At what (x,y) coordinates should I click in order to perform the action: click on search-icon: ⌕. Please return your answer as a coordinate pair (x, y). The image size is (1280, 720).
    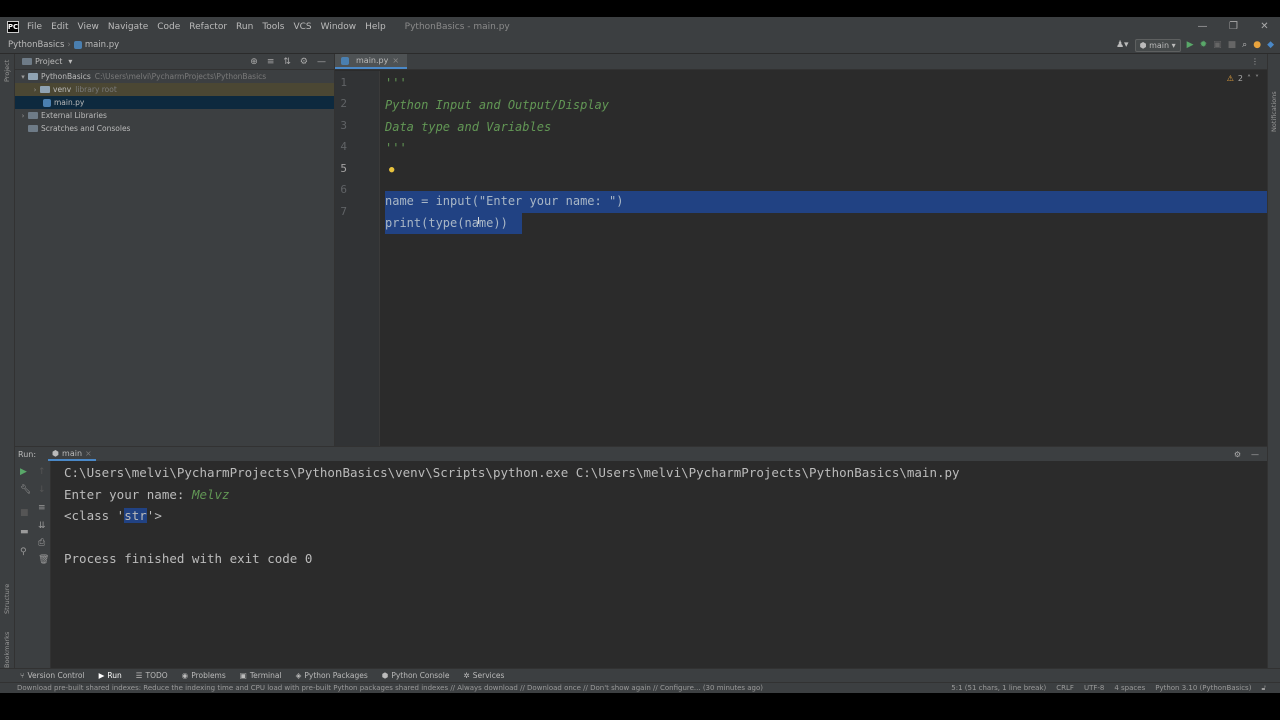
    Looking at the image, I should click on (1244, 45).